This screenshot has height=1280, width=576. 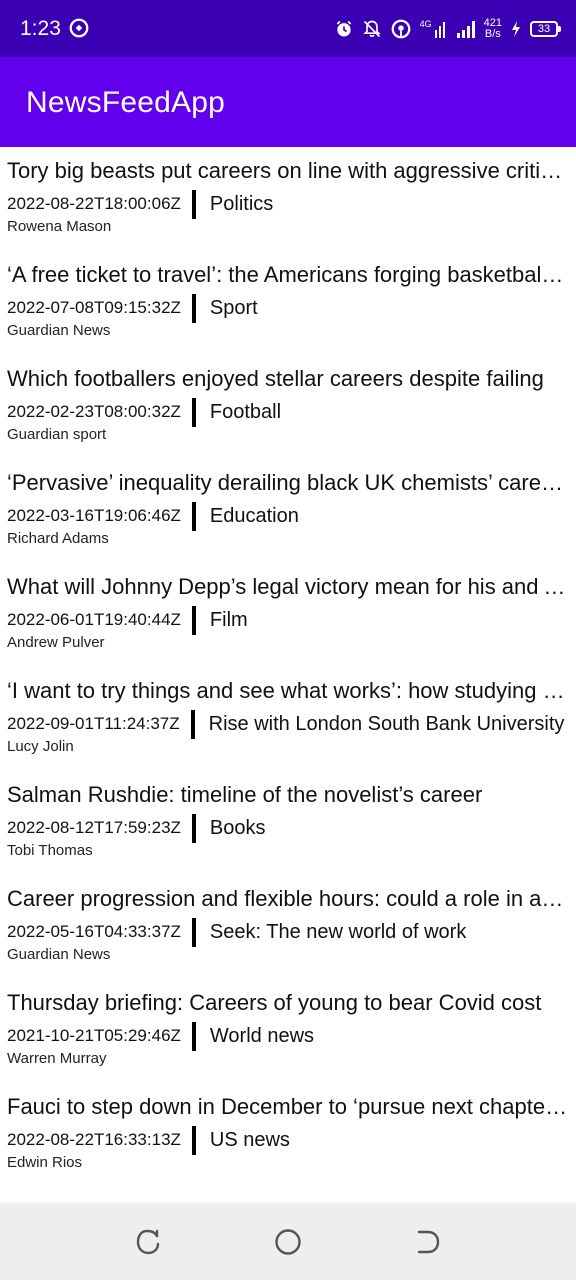 What do you see at coordinates (492, 34) in the screenshot?
I see `net-speed-unit: B/s` at bounding box center [492, 34].